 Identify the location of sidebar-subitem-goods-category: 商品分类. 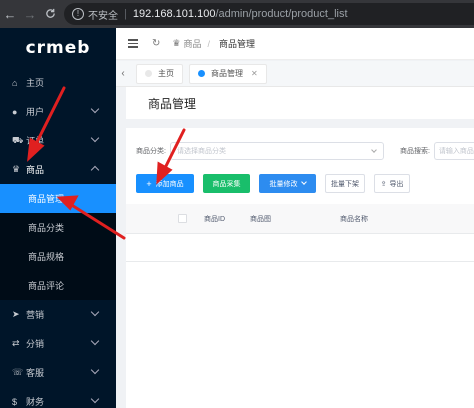
(58, 227).